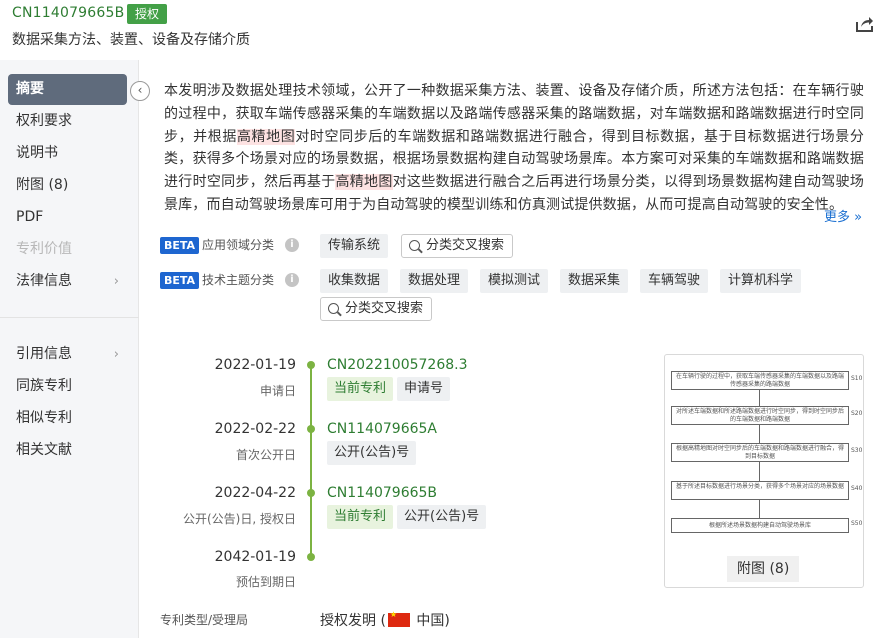 This screenshot has width=880, height=638. What do you see at coordinates (255, 365) in the screenshot?
I see `timeline-date: 2022-01-19` at bounding box center [255, 365].